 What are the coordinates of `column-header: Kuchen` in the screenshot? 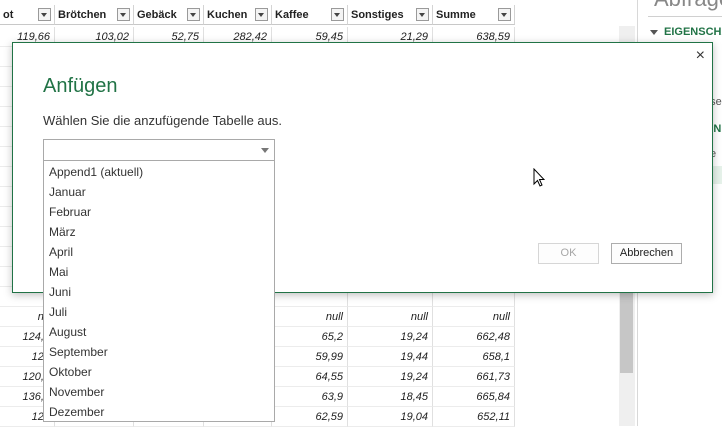 It's located at (238, 15).